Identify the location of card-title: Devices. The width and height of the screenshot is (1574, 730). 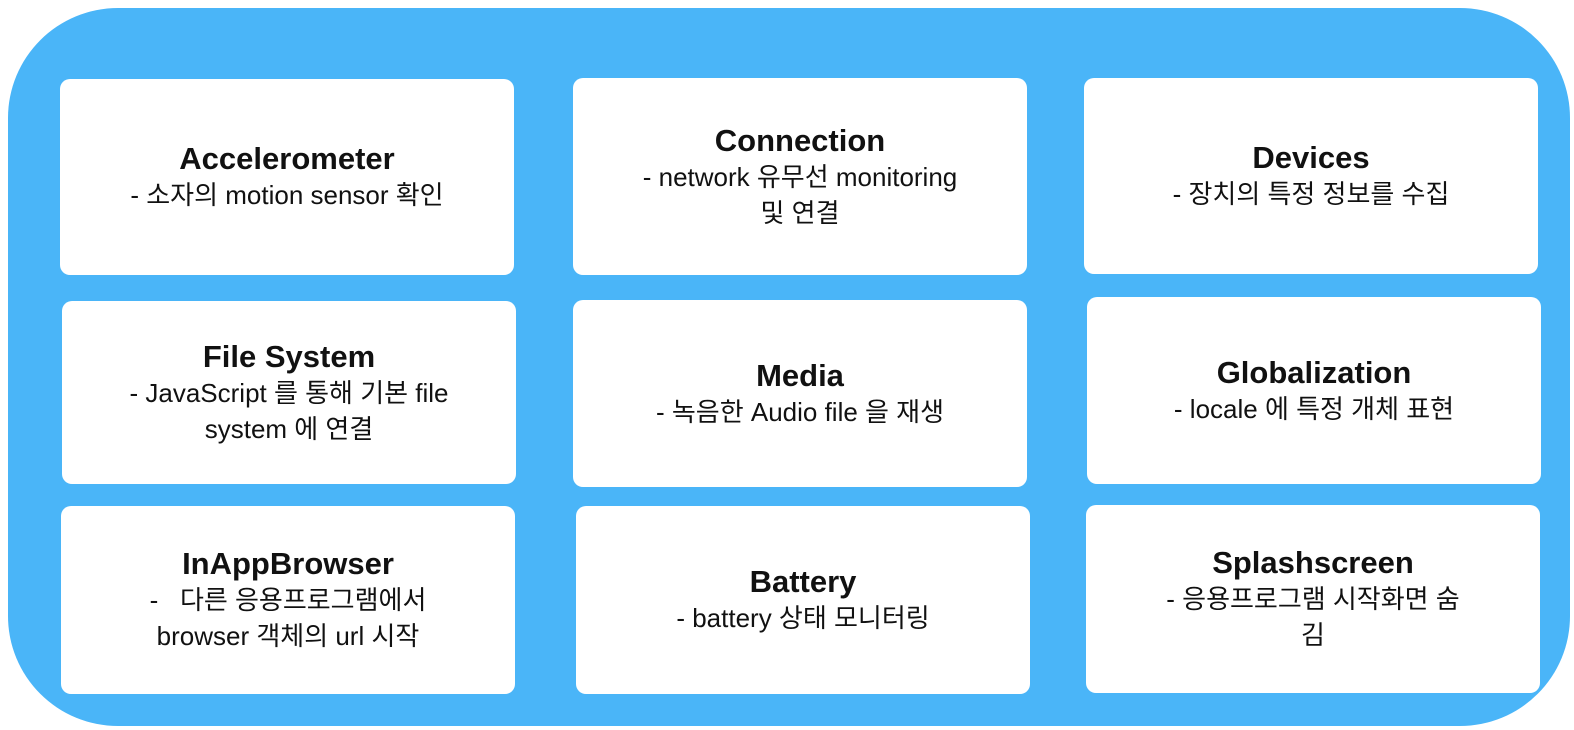
(1311, 157).